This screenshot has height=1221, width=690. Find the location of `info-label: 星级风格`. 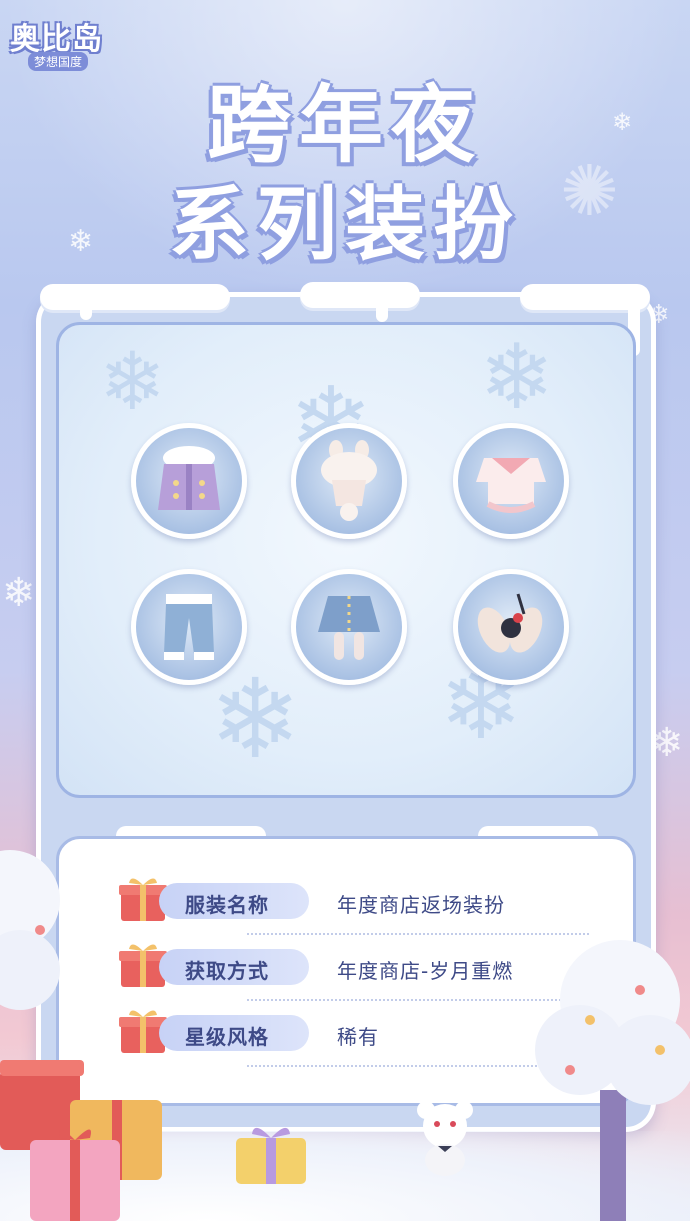

info-label: 星级风格 is located at coordinates (227, 1037).